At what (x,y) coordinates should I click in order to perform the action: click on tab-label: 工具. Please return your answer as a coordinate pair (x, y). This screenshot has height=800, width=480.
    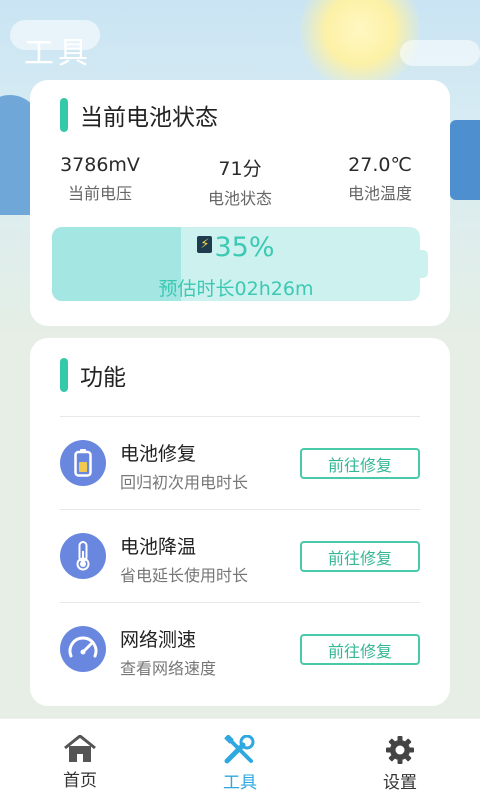
    Looking at the image, I should click on (240, 783).